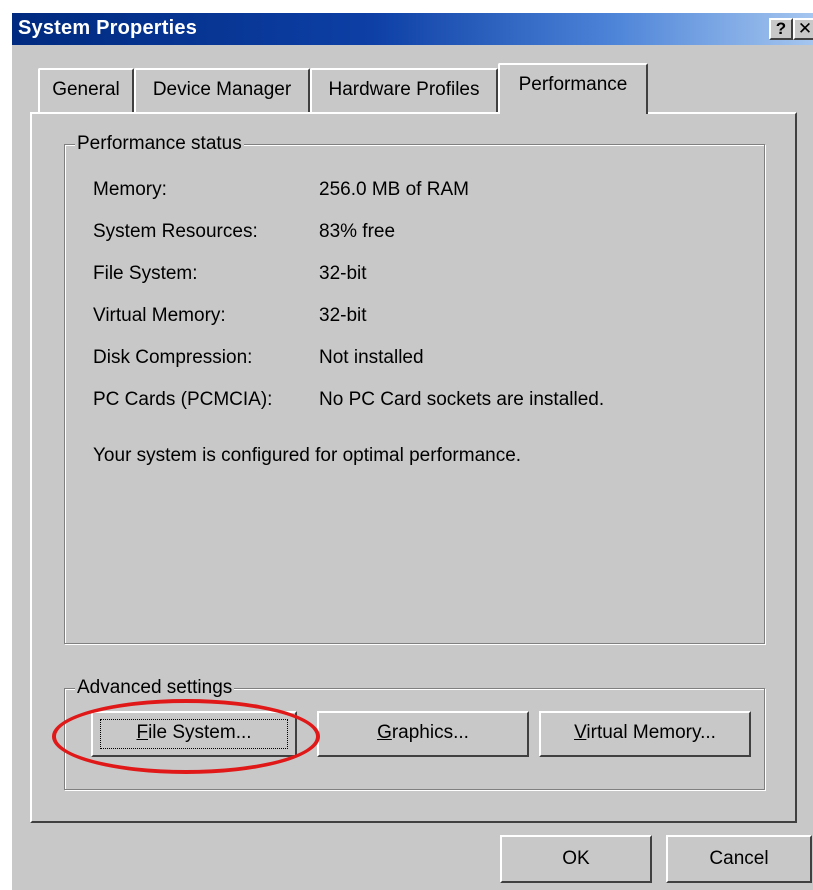 Image resolution: width=813 pixels, height=890 pixels. What do you see at coordinates (412, 29) in the screenshot?
I see `title-bar: System Properties ? ✕` at bounding box center [412, 29].